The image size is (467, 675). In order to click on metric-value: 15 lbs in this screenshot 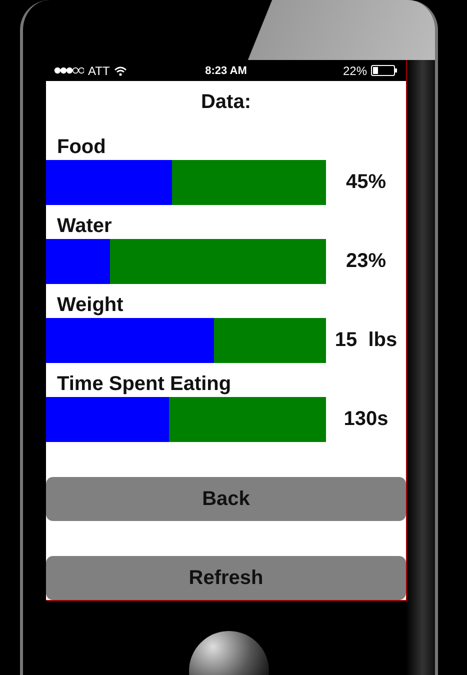, I will do `click(366, 340)`.